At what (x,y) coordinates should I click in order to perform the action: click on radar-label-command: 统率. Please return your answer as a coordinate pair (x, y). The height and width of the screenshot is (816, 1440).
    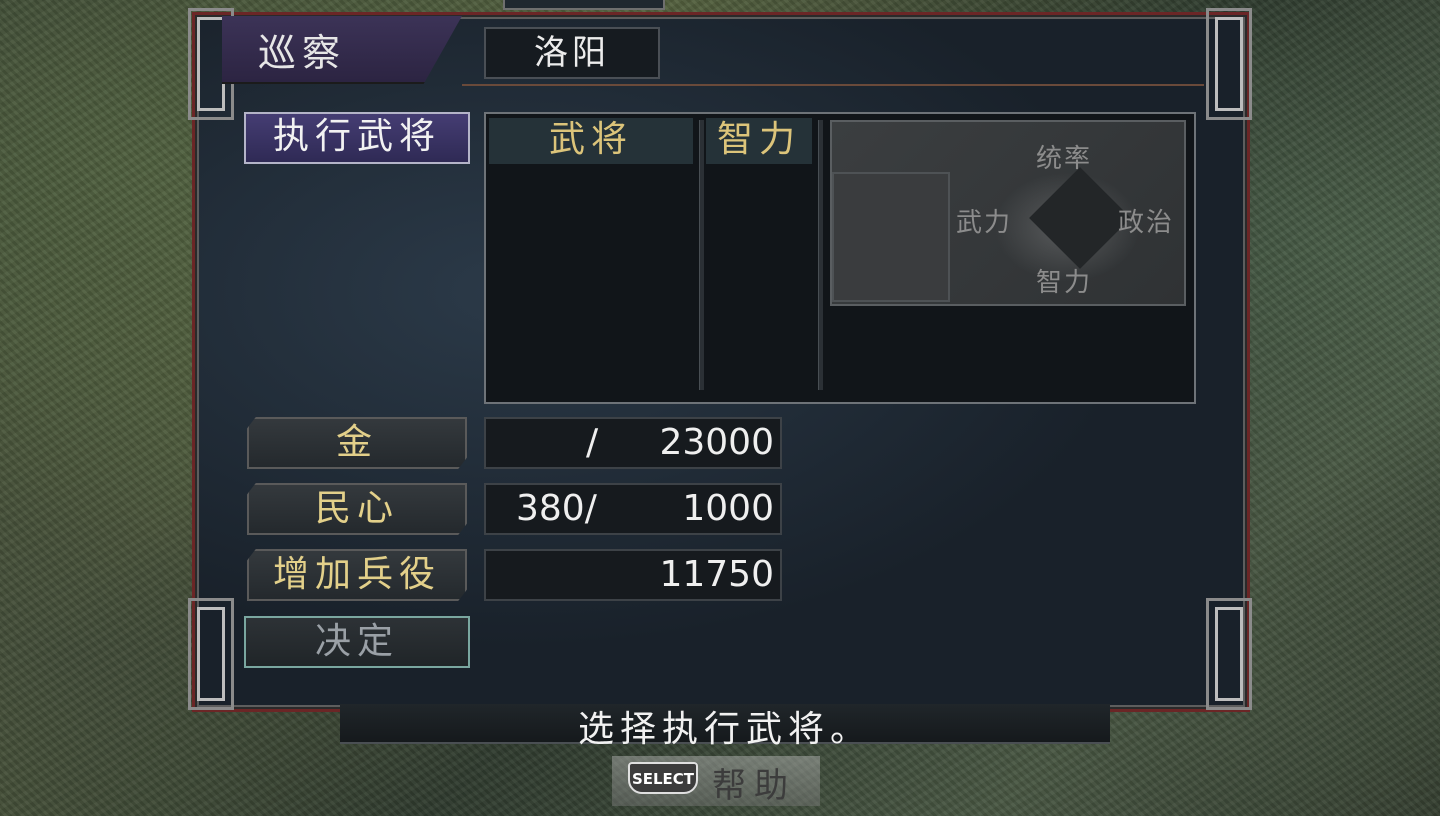
    Looking at the image, I should click on (1064, 159).